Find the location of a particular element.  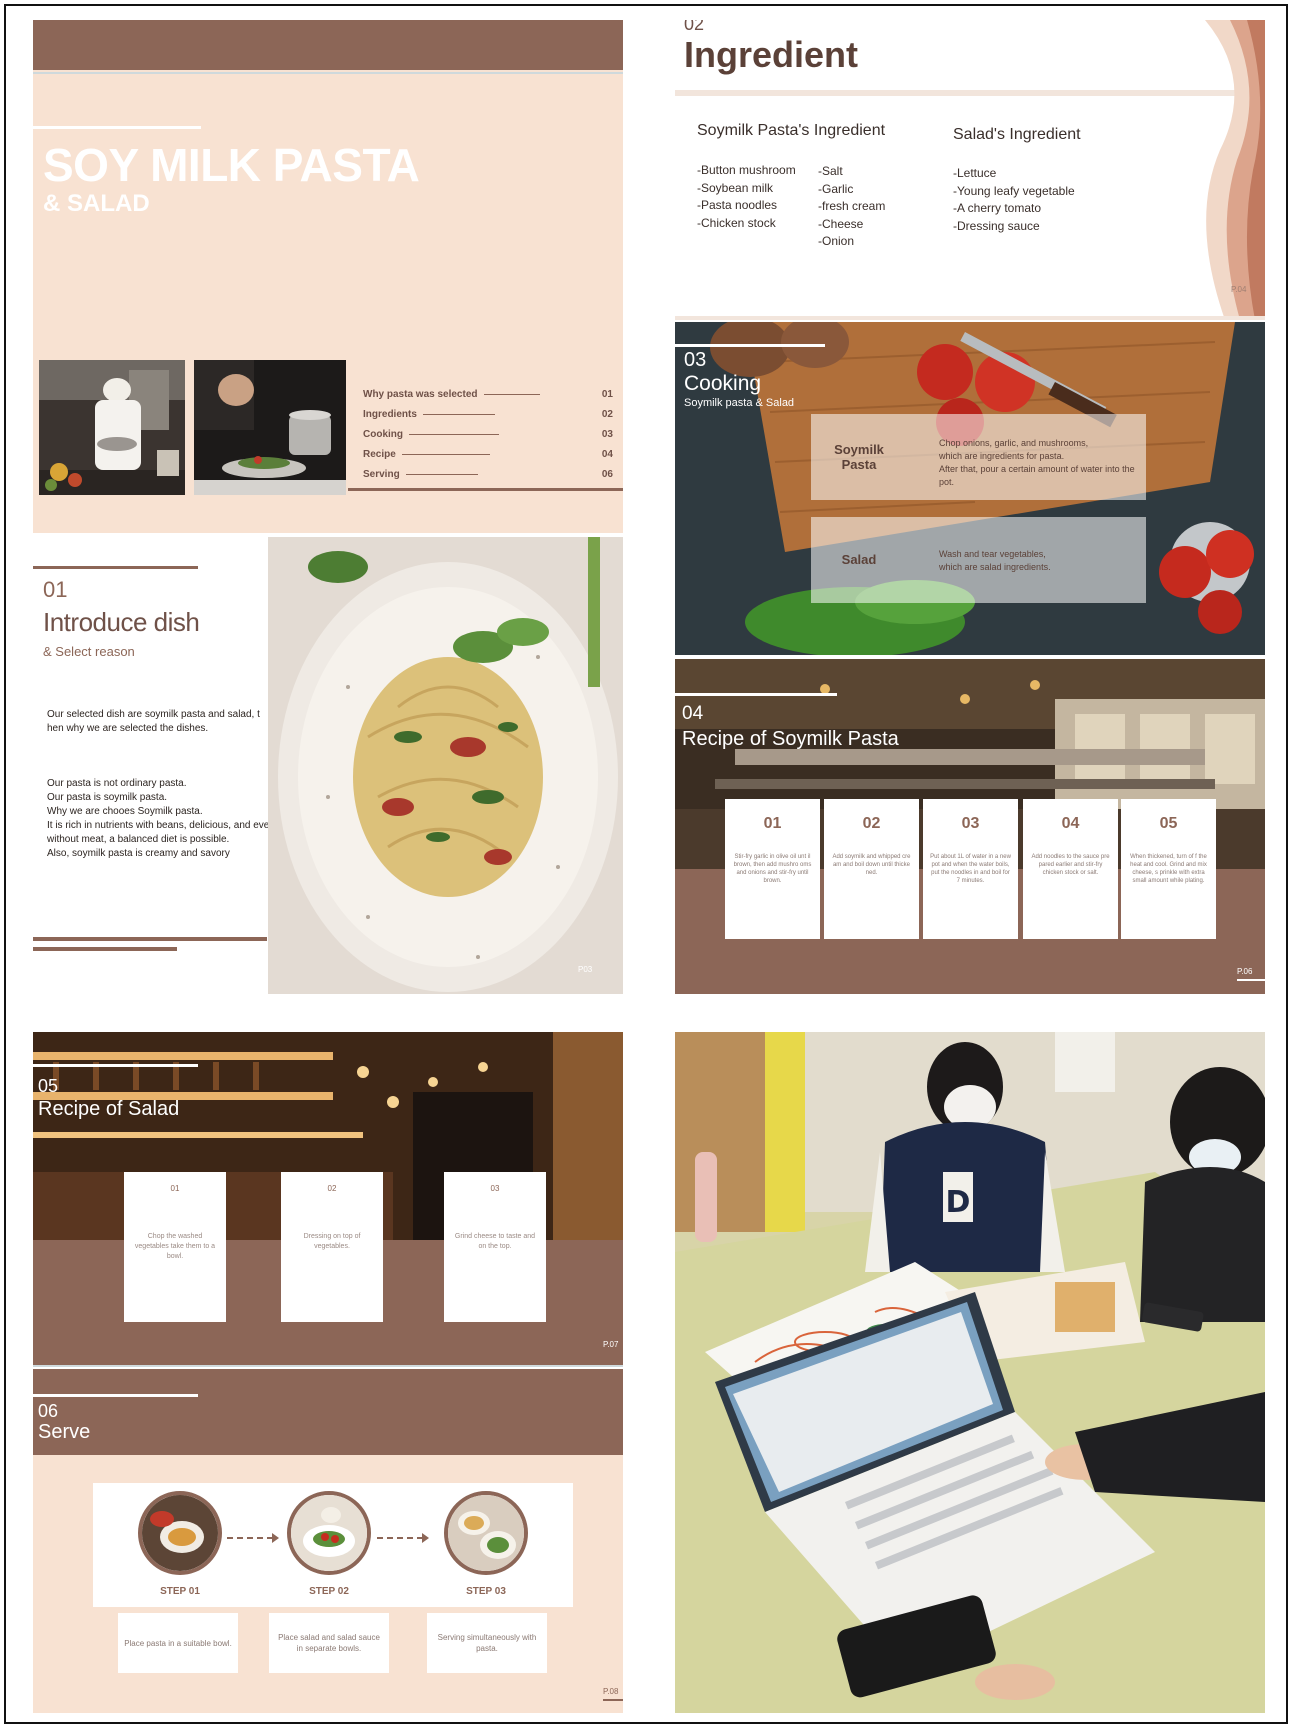

text-line: Our pasta is soymilk pasta. is located at coordinates (107, 797).